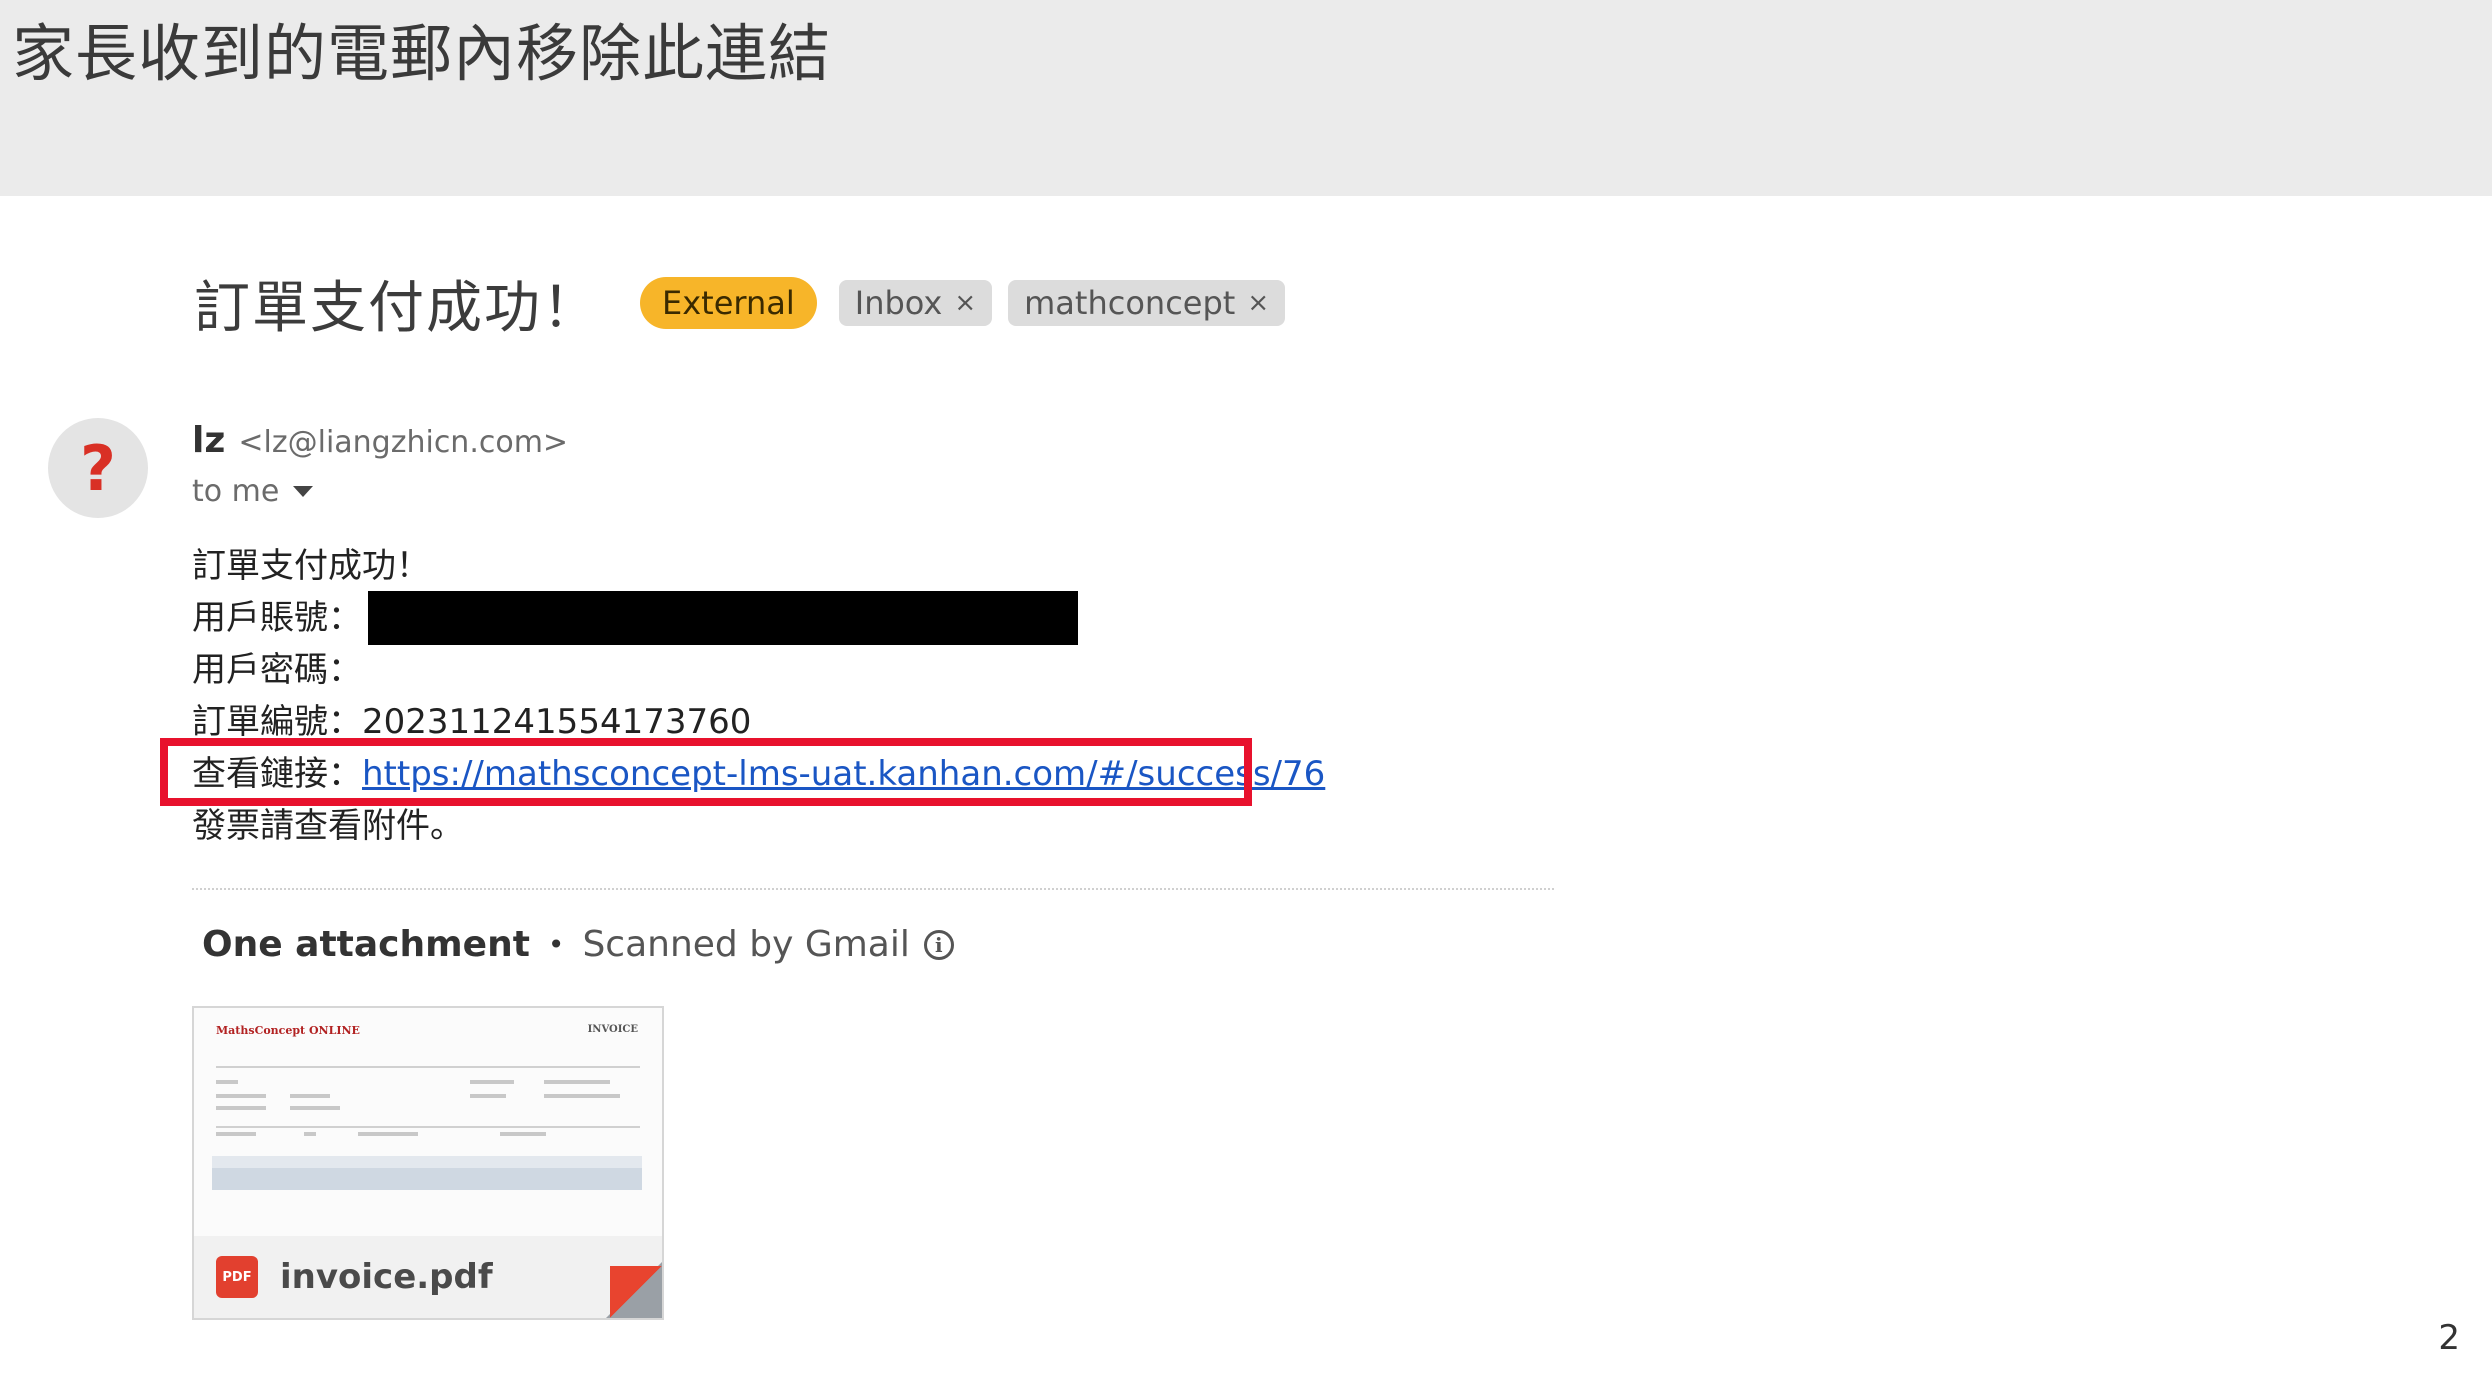 The image size is (2492, 1400). Describe the element at coordinates (397, 308) in the screenshot. I see `email-subject: 訂單支付成功！` at that location.